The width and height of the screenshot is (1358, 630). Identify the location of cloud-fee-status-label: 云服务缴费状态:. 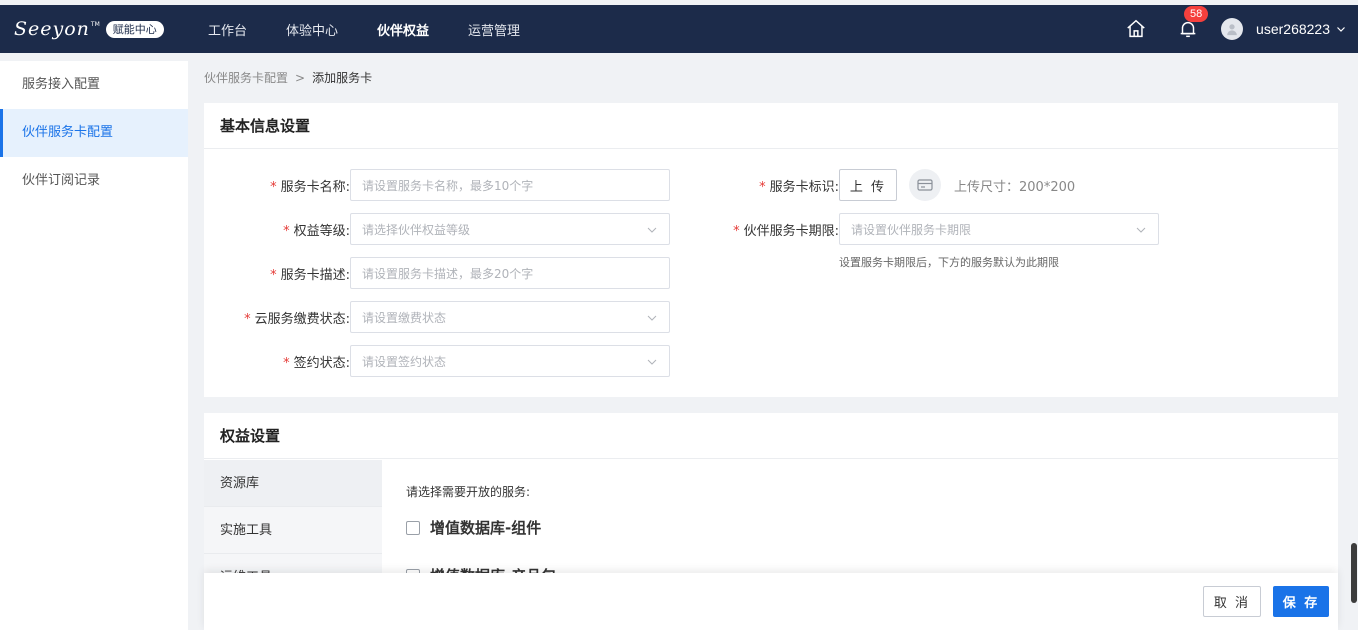
(302, 319).